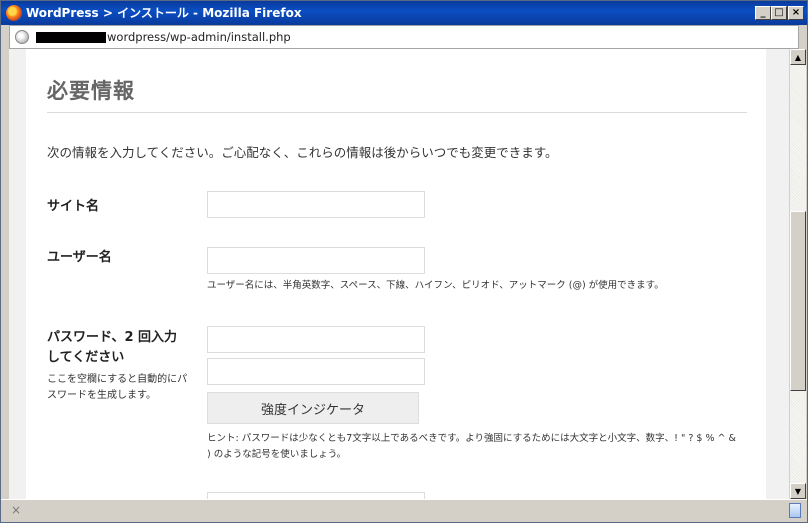 This screenshot has width=808, height=523. Describe the element at coordinates (91, 91) in the screenshot. I see `page-title: 必要情報` at that location.